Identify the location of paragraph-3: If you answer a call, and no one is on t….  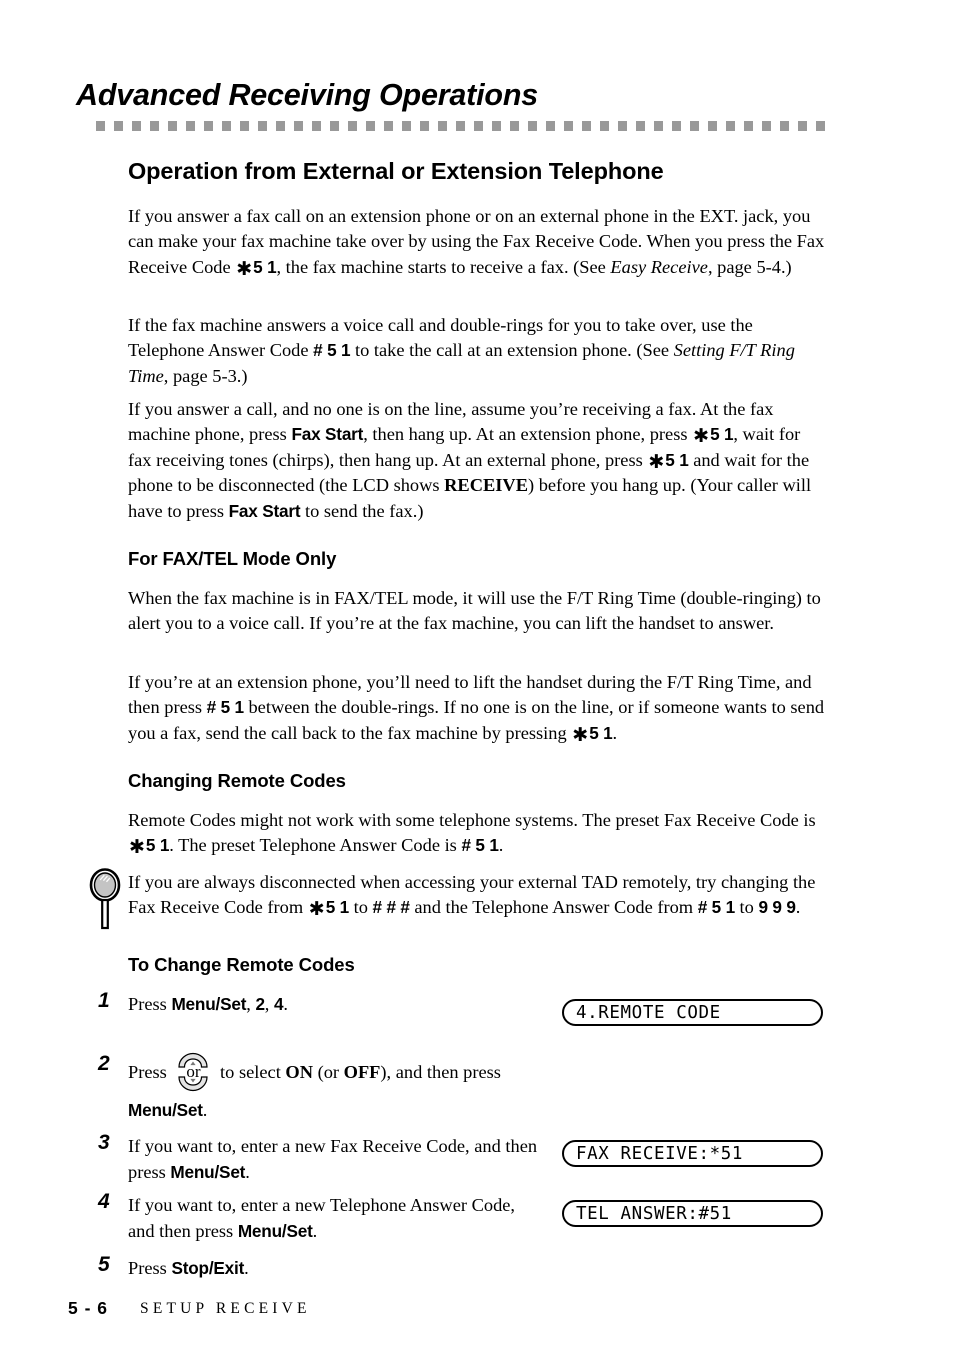
(470, 460).